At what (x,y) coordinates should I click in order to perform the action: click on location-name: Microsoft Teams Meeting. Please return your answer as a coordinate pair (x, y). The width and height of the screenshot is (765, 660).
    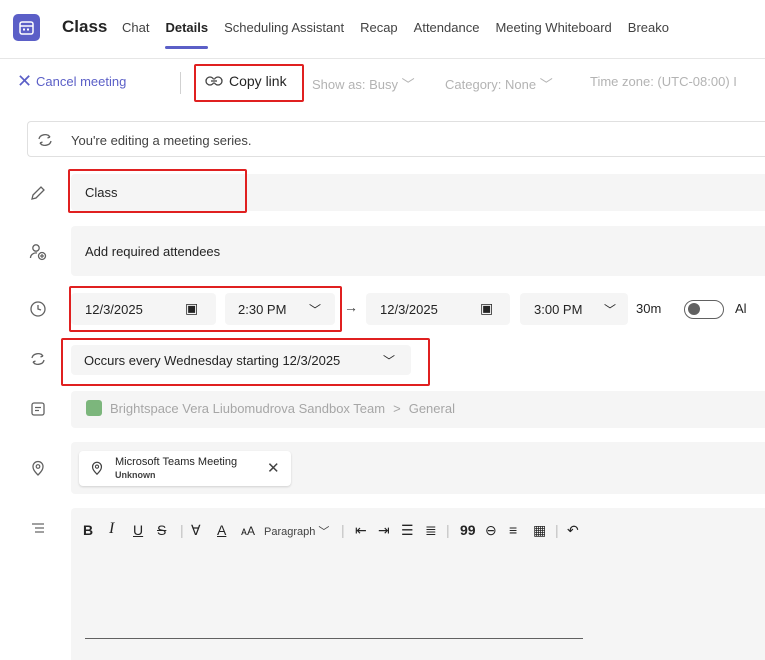
    Looking at the image, I should click on (176, 462).